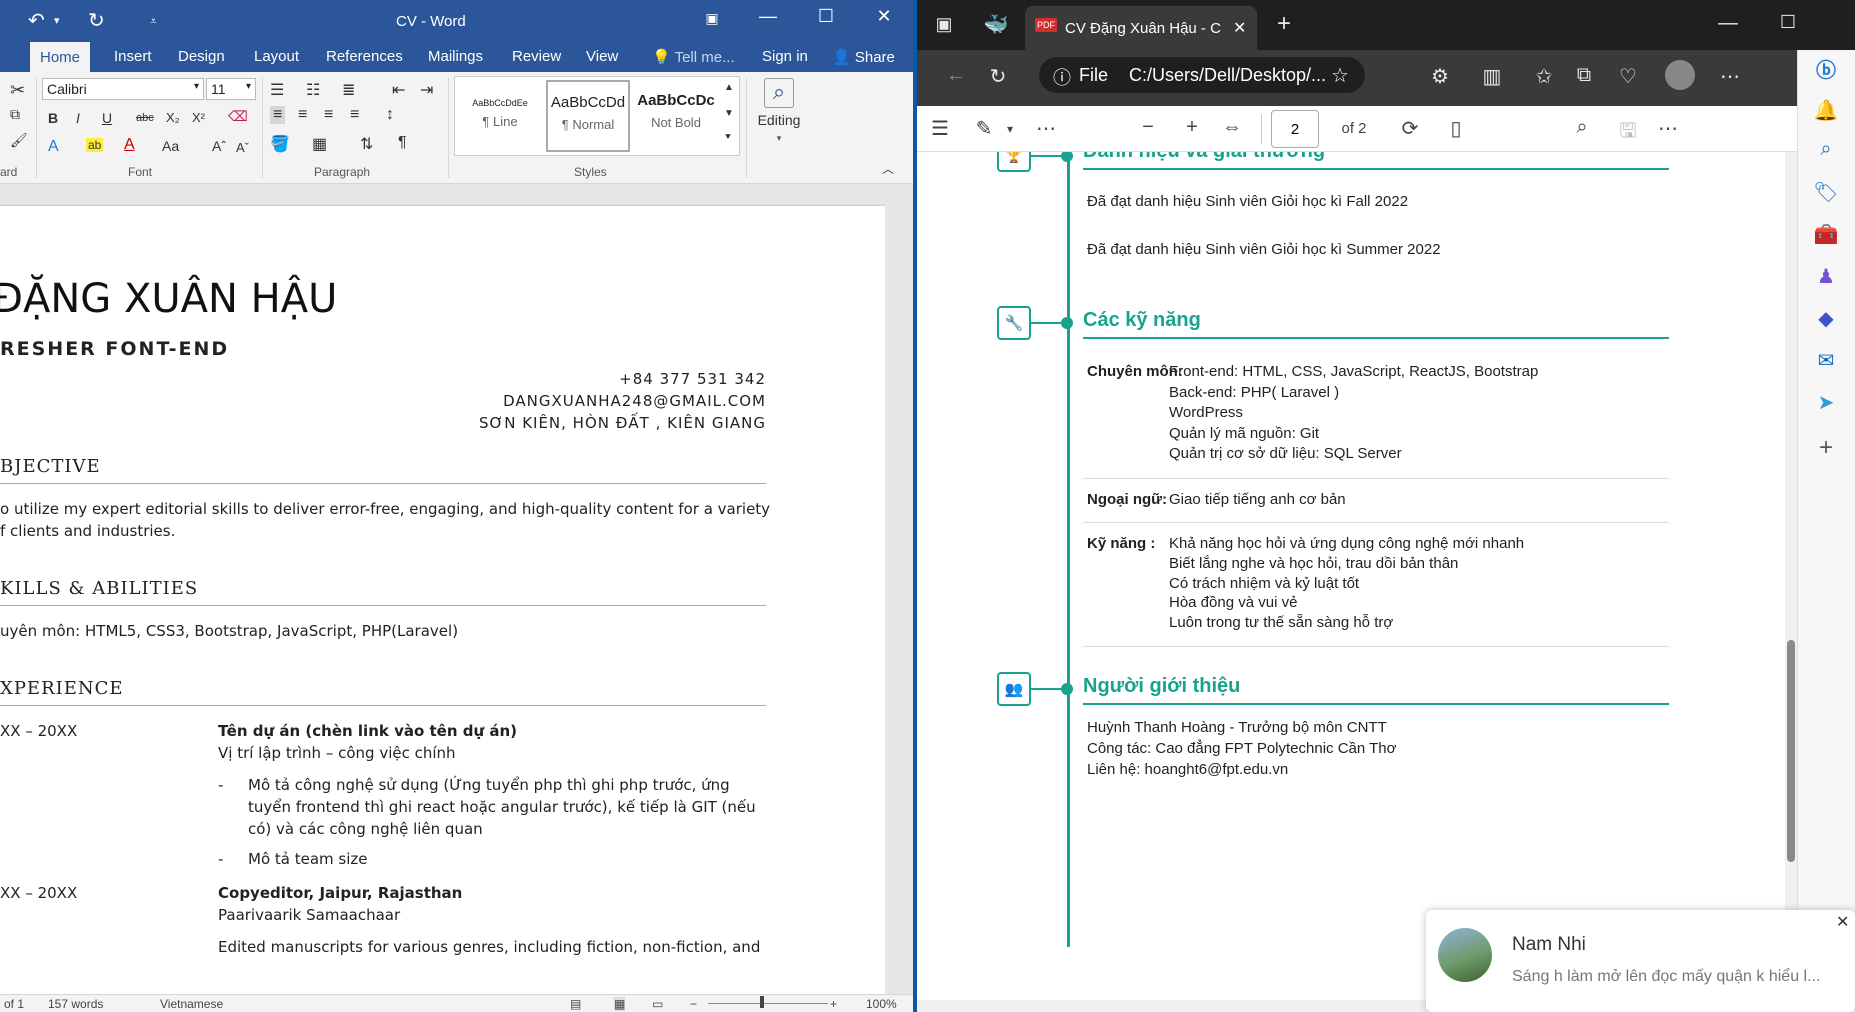  Describe the element at coordinates (366, 144) in the screenshot. I see `sort-icon: ⇅` at that location.